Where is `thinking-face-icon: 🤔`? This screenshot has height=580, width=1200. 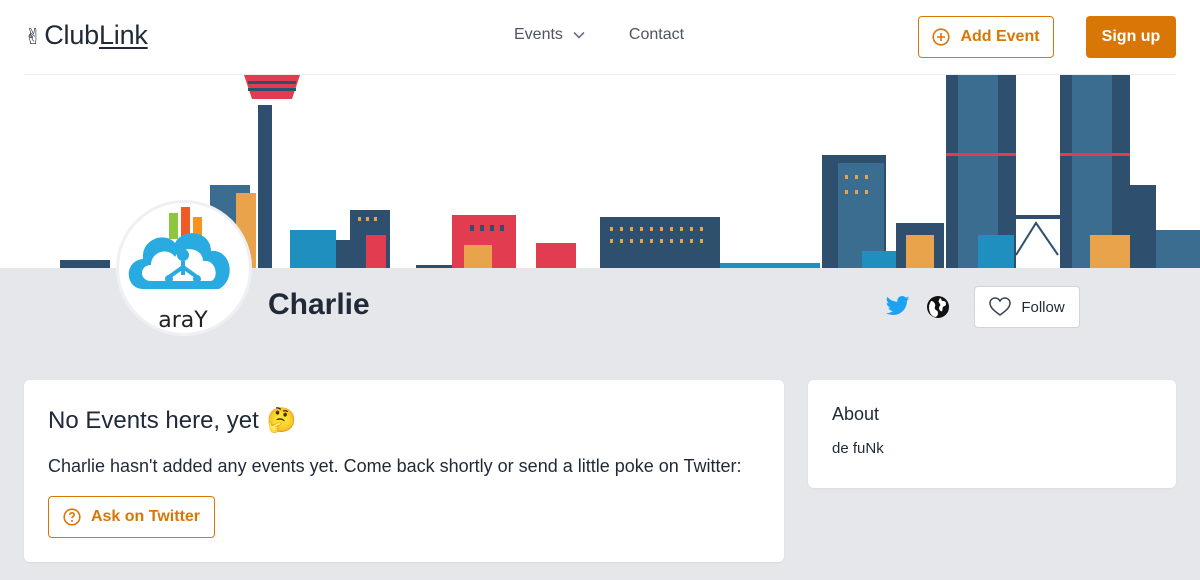
thinking-face-icon: 🤔 is located at coordinates (281, 420).